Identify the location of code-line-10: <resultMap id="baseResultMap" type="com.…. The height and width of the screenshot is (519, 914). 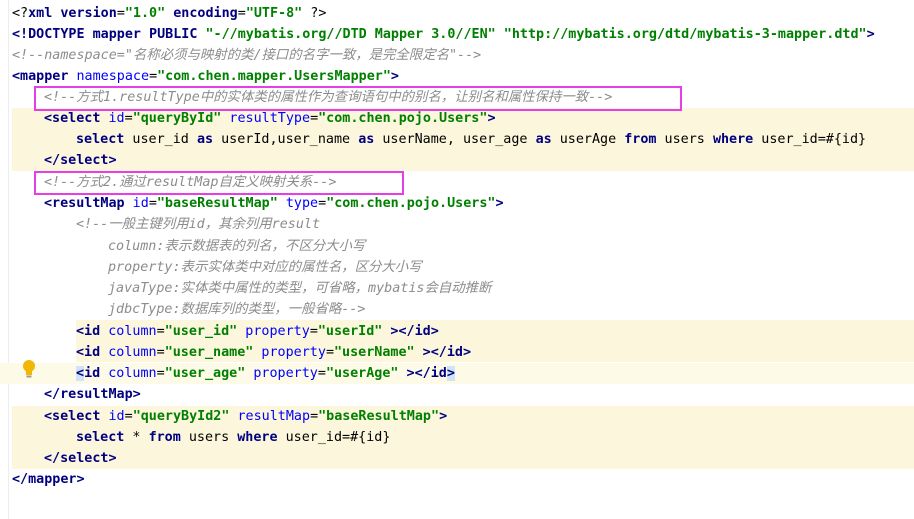
(274, 203).